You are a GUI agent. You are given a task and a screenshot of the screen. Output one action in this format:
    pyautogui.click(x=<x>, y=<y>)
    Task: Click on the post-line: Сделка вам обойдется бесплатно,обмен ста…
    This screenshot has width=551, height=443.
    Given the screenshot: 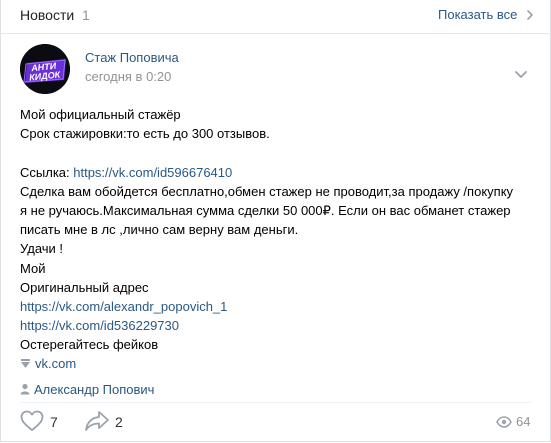 What is the action you would take?
    pyautogui.click(x=267, y=191)
    